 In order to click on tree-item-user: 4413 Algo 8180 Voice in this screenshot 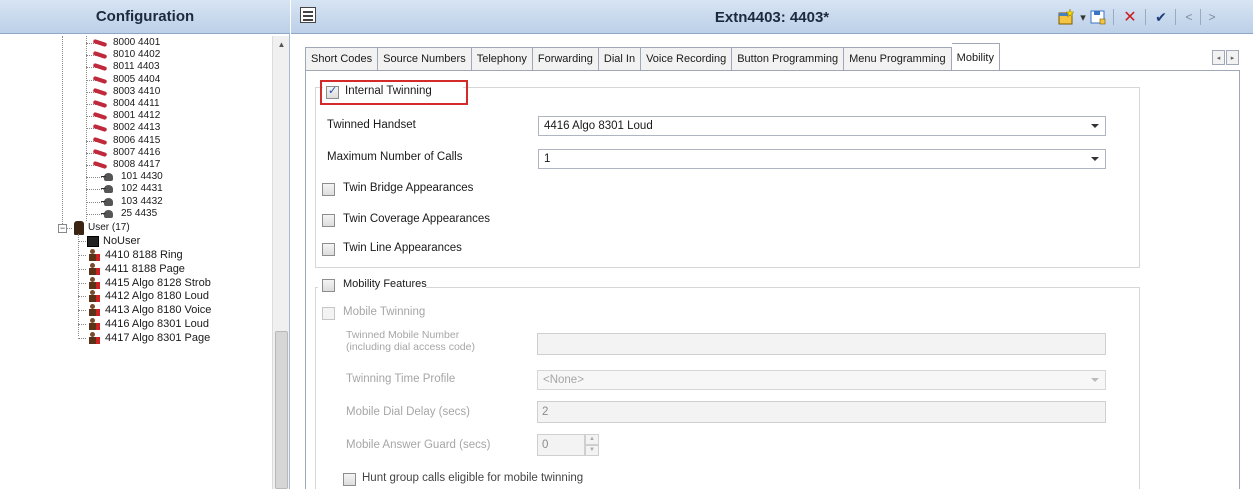, I will do `click(149, 310)`.